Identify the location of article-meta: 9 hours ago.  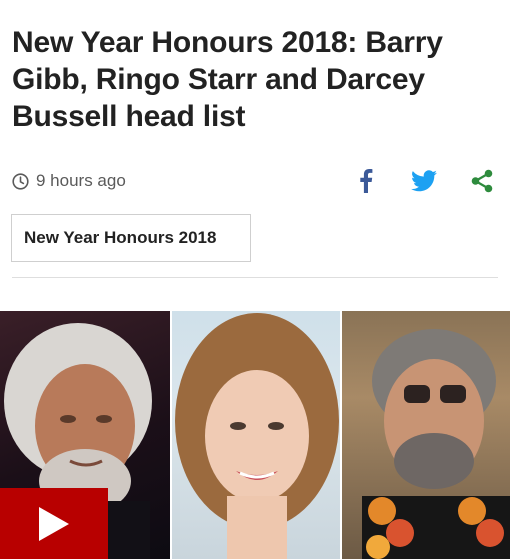
(255, 181).